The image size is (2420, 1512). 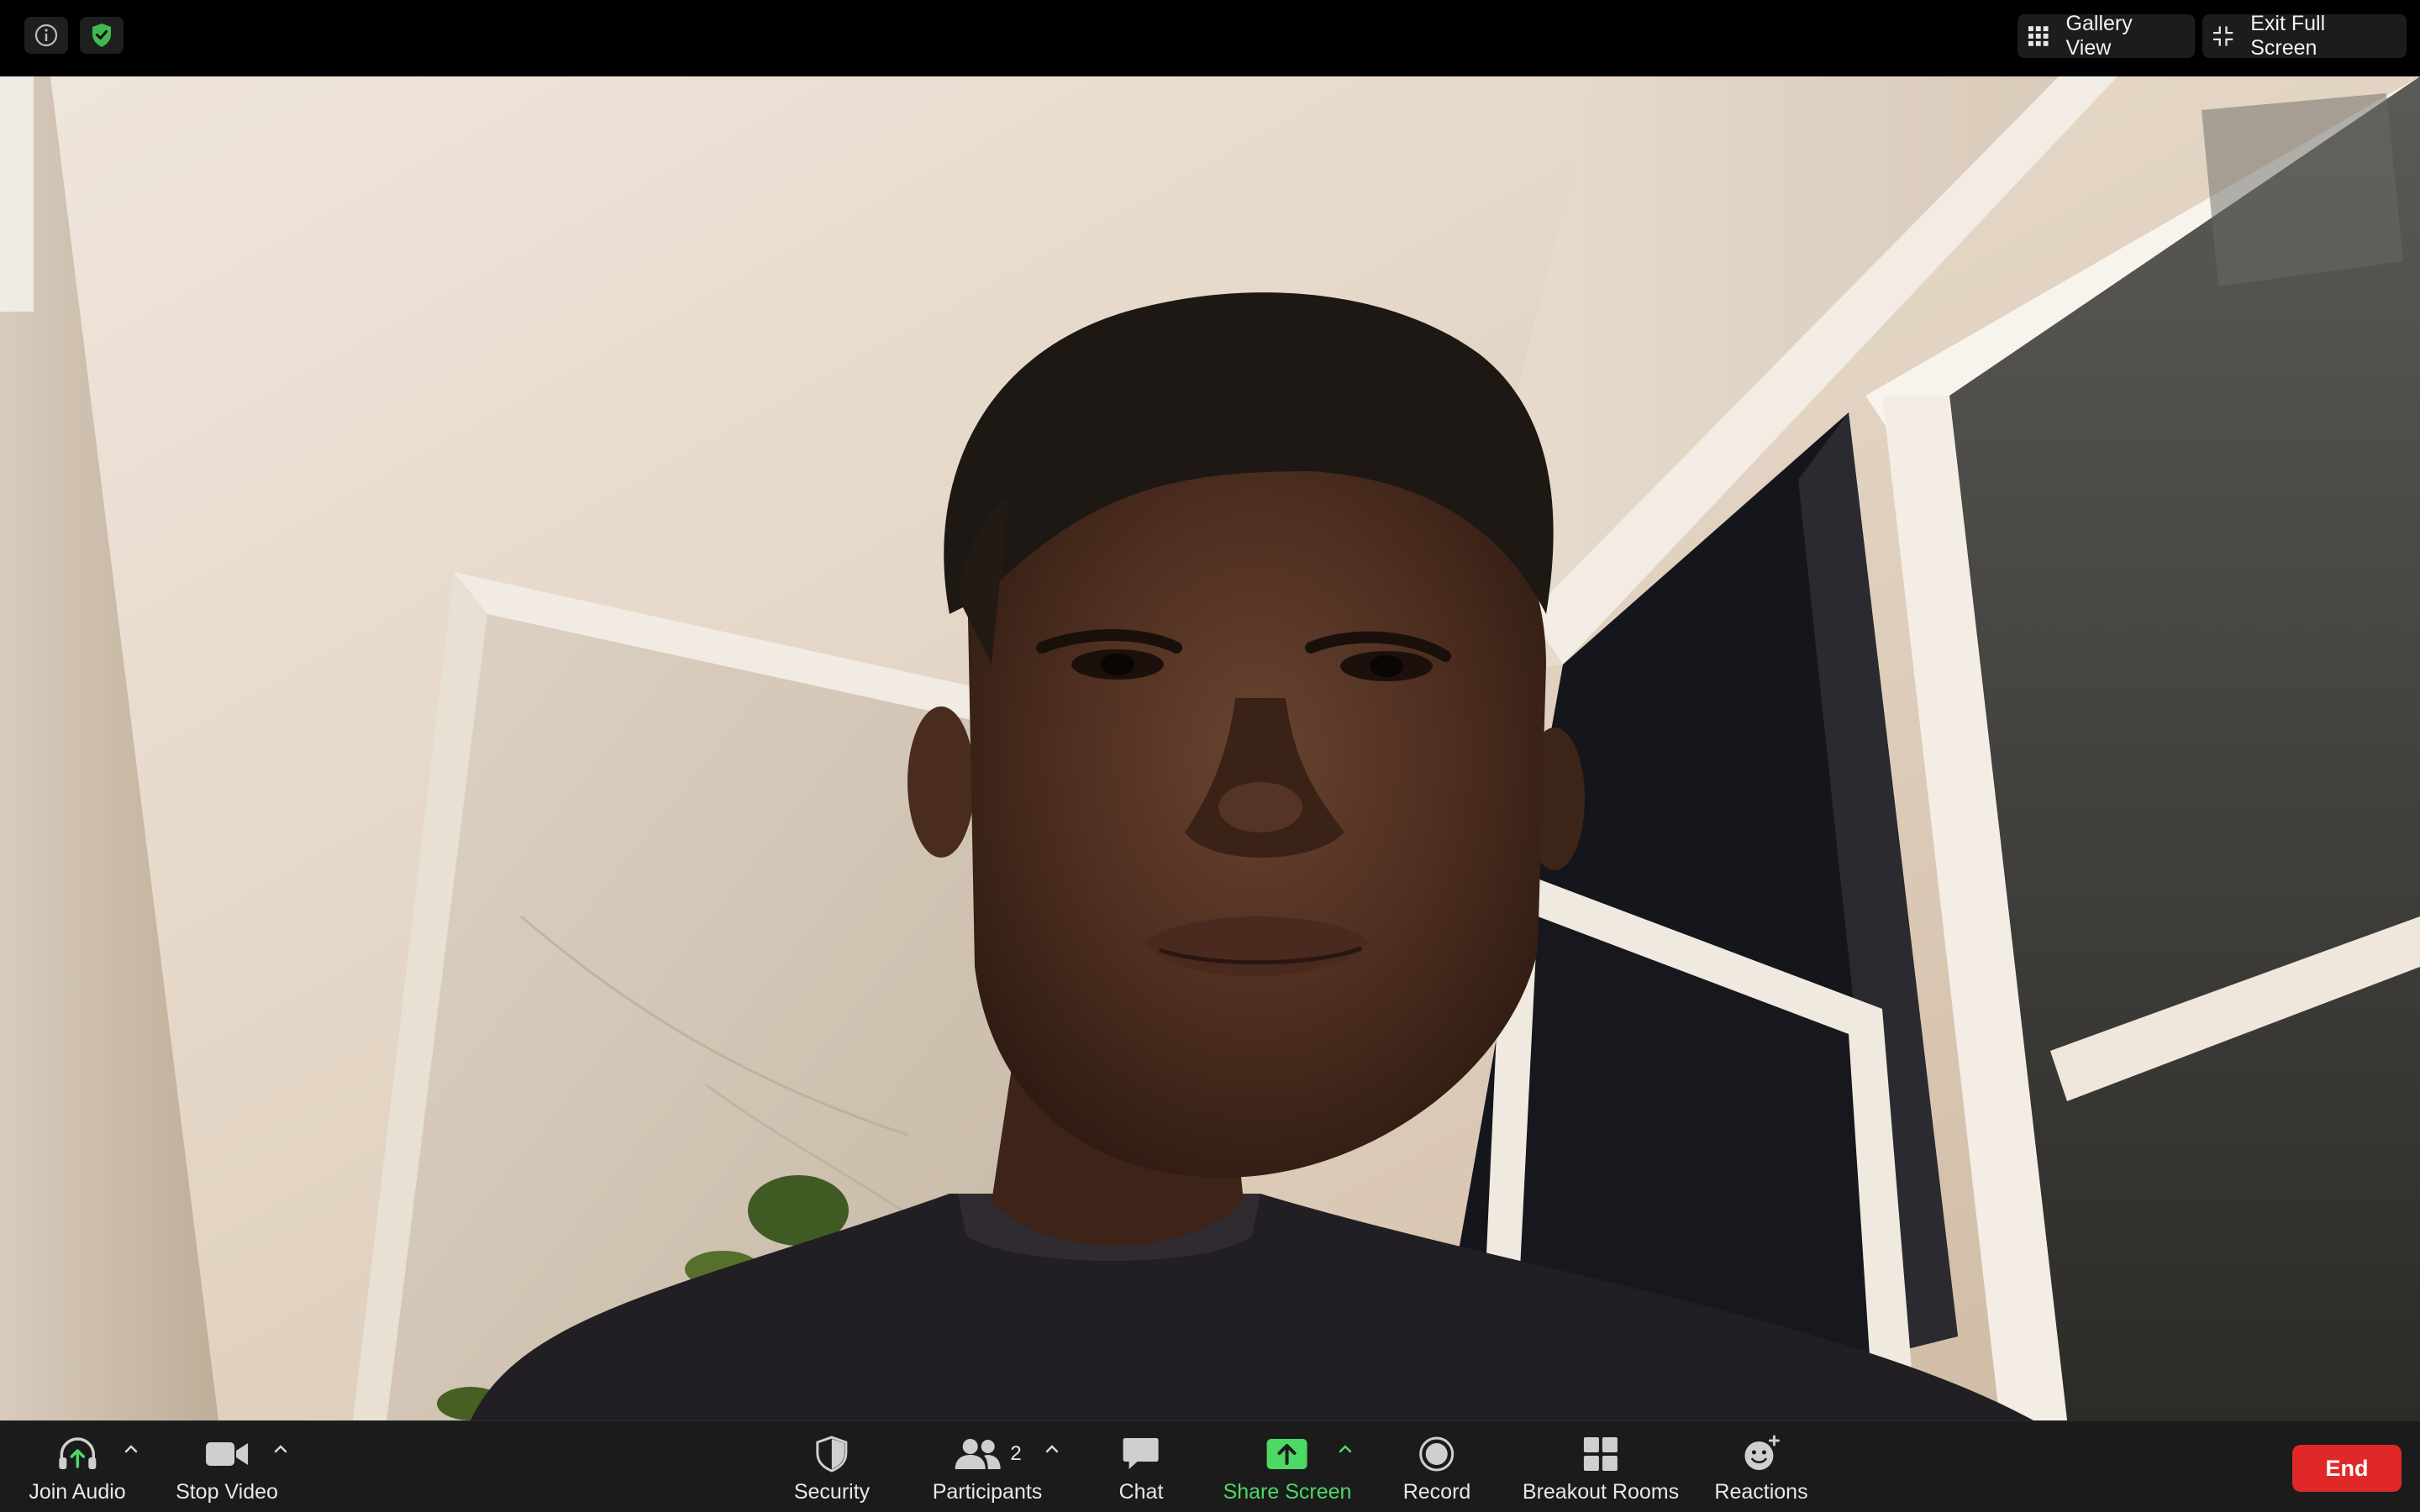 I want to click on reactions-smiley-icon, so click(x=1762, y=1452).